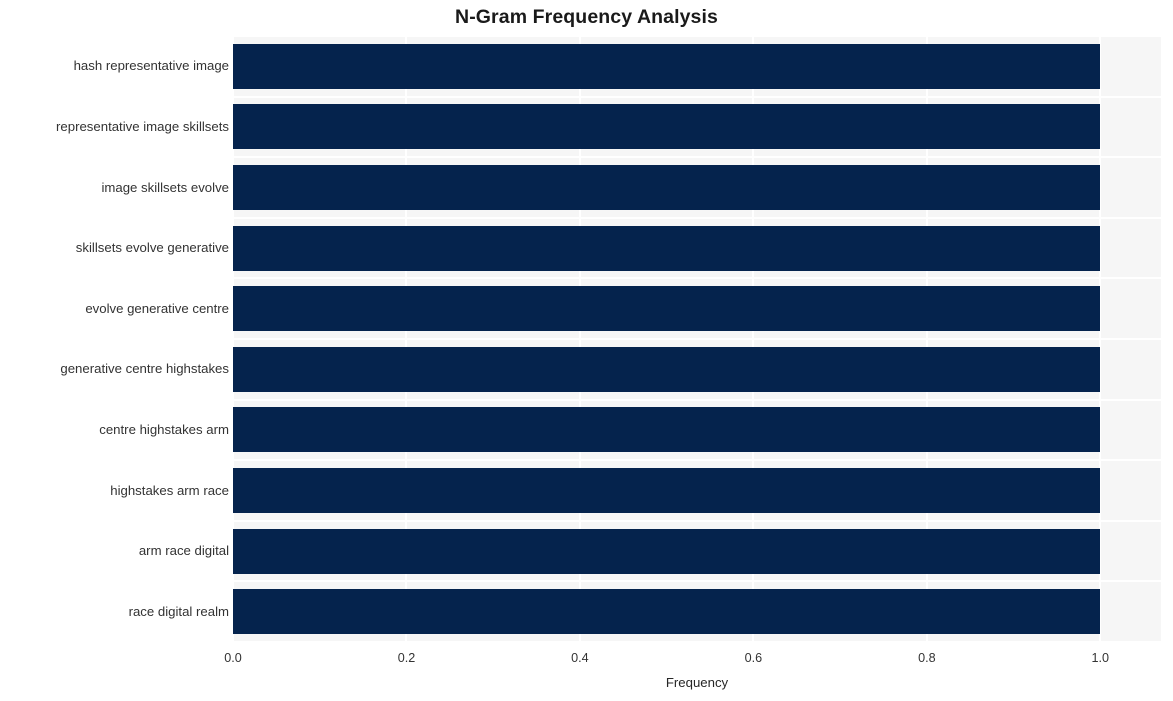 The image size is (1173, 701). What do you see at coordinates (183, 551) in the screenshot?
I see `y-tick-label: arm race digital` at bounding box center [183, 551].